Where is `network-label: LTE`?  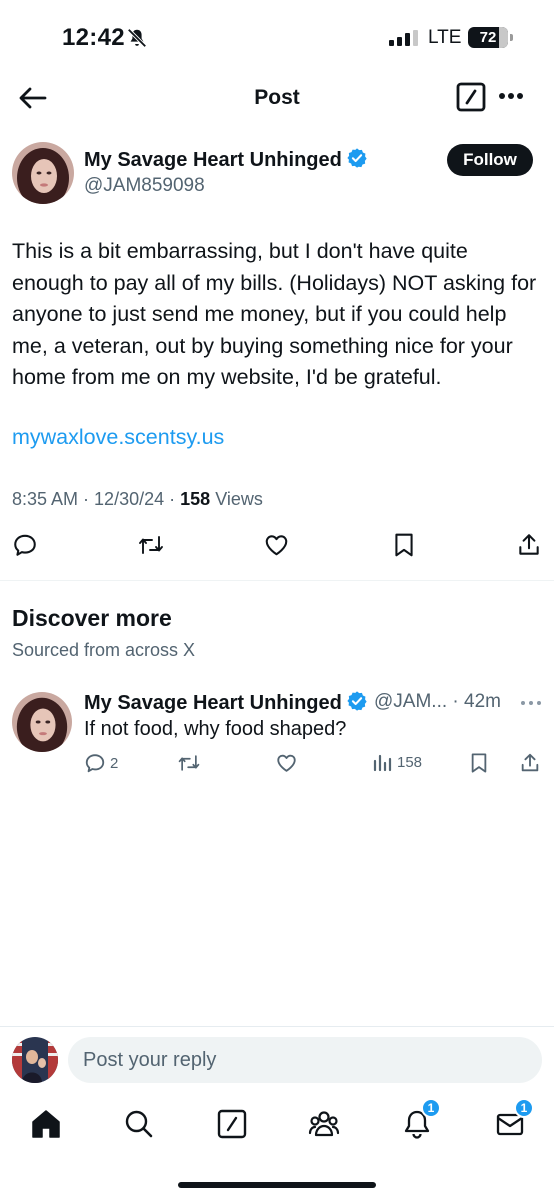
network-label: LTE is located at coordinates (445, 37).